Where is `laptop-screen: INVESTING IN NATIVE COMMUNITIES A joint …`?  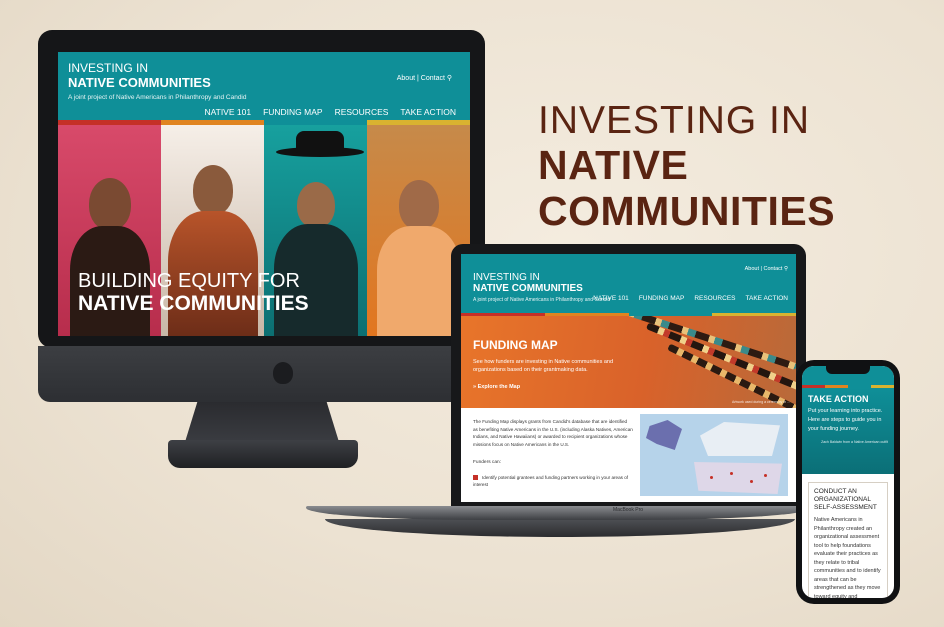
laptop-screen: INVESTING IN NATIVE COMMUNITIES A joint … is located at coordinates (628, 378).